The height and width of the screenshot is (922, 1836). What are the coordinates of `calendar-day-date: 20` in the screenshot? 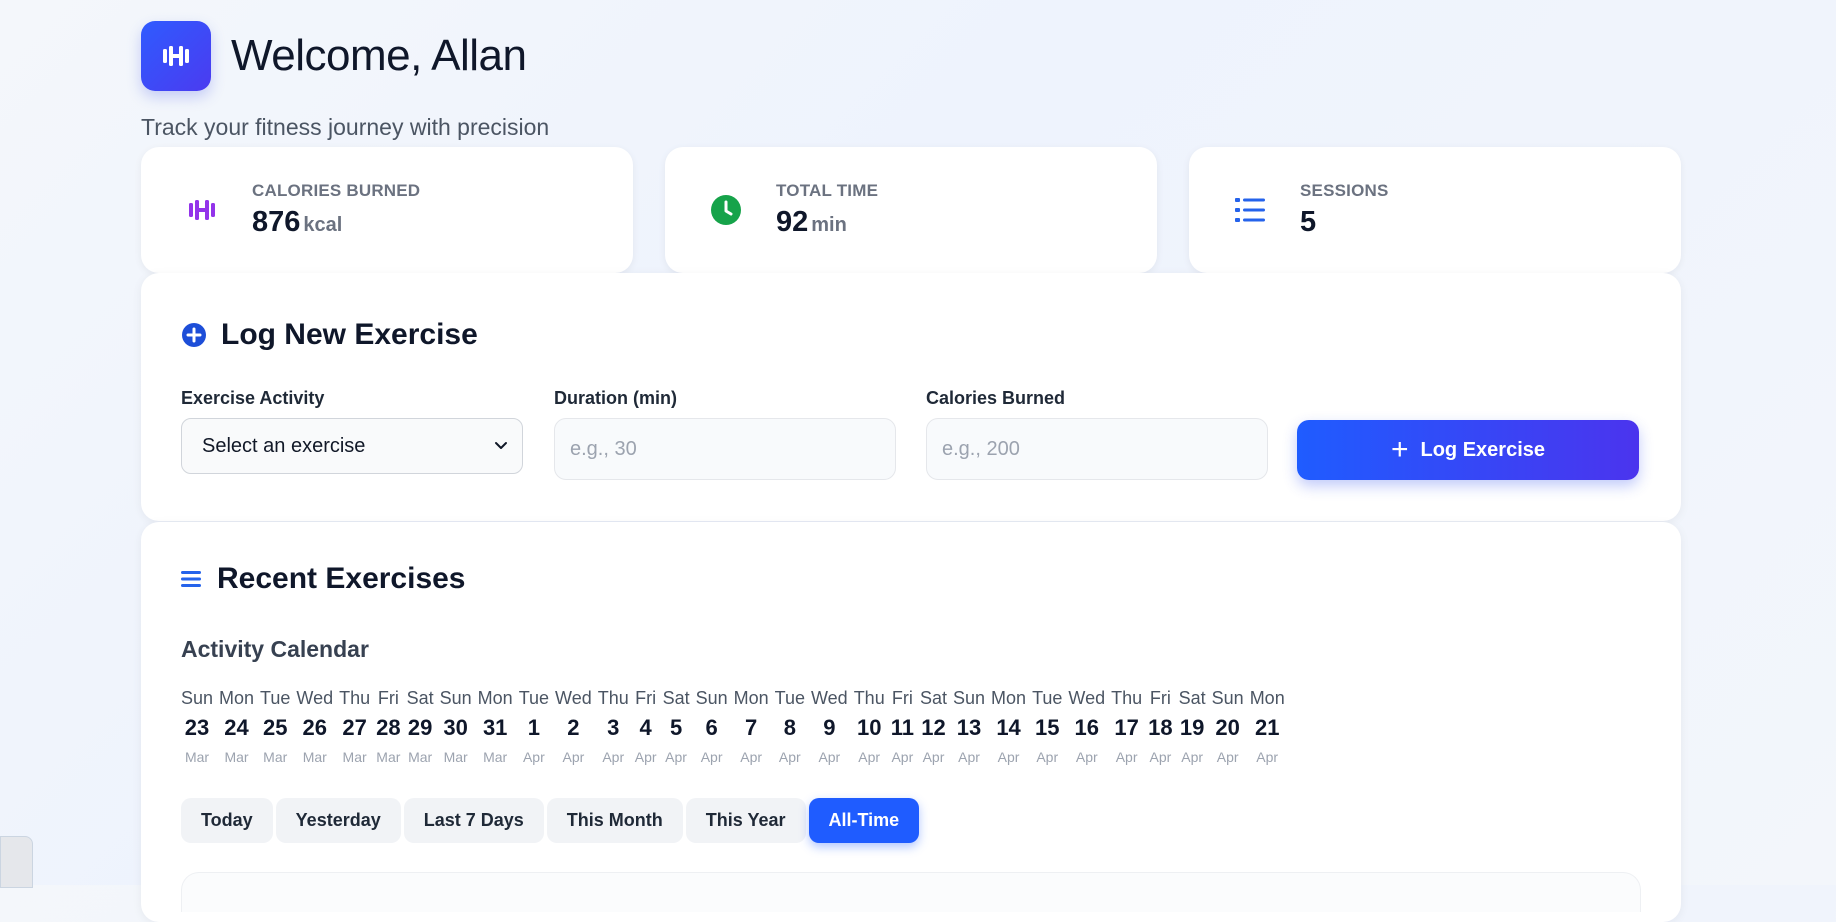 It's located at (1227, 727).